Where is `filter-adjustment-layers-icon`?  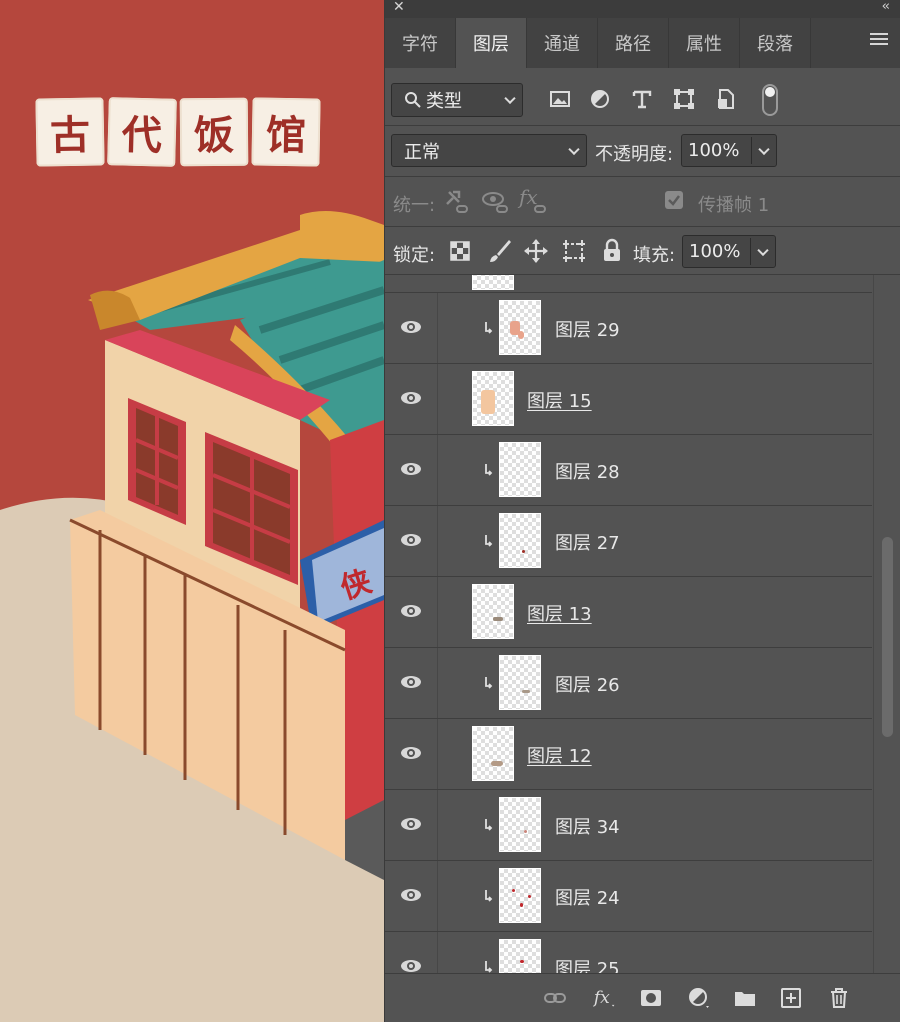 filter-adjustment-layers-icon is located at coordinates (600, 99).